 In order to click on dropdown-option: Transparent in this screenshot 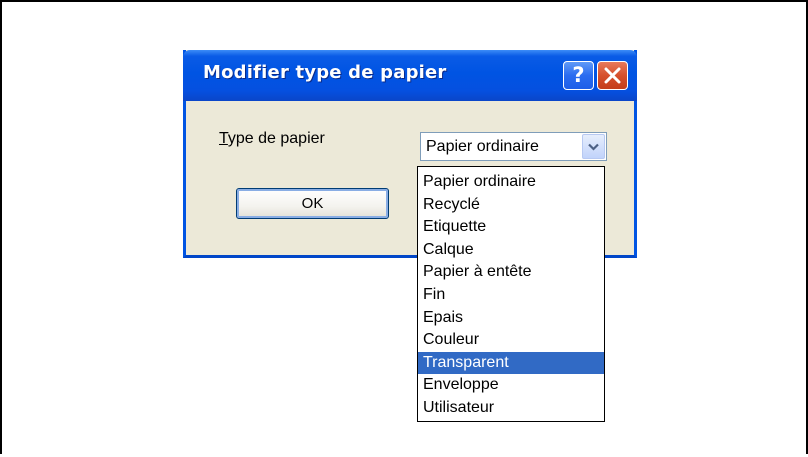, I will do `click(511, 363)`.